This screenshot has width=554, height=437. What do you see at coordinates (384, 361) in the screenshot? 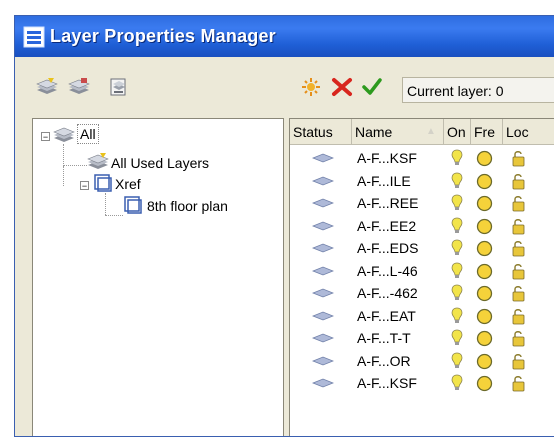
I see `layer-name: A-F...OR` at bounding box center [384, 361].